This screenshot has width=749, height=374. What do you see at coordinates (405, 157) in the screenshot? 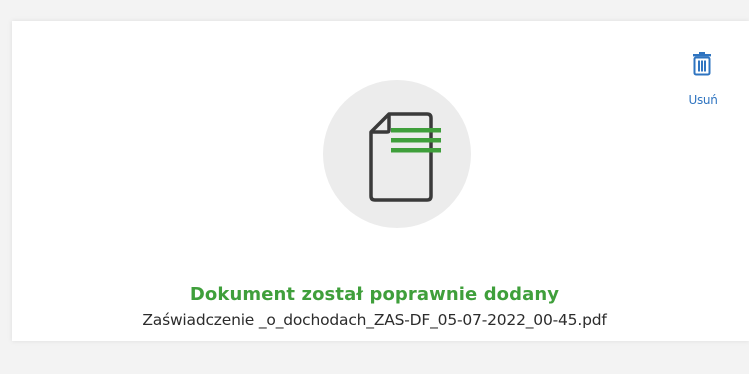
I see `document-icon` at bounding box center [405, 157].